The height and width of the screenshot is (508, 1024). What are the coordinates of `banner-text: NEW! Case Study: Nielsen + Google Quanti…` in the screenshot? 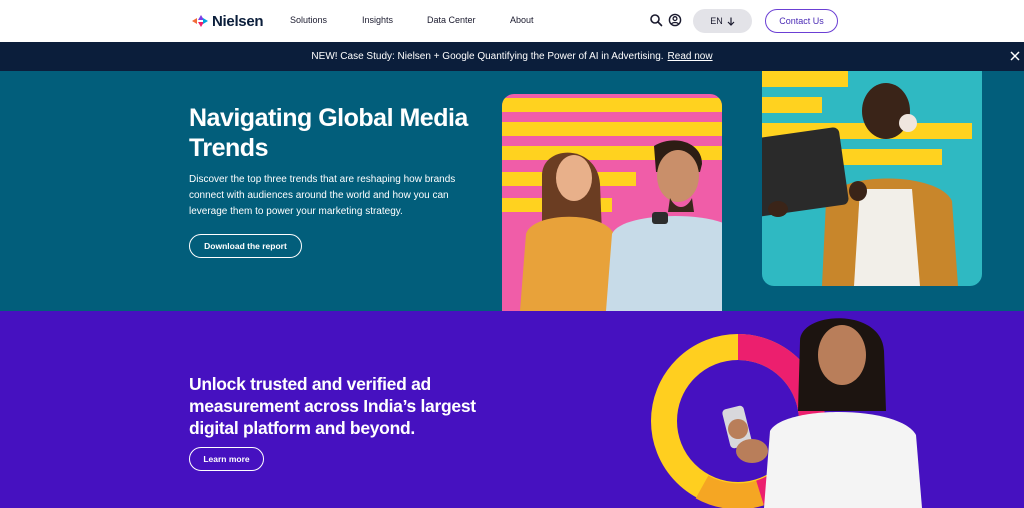 It's located at (487, 56).